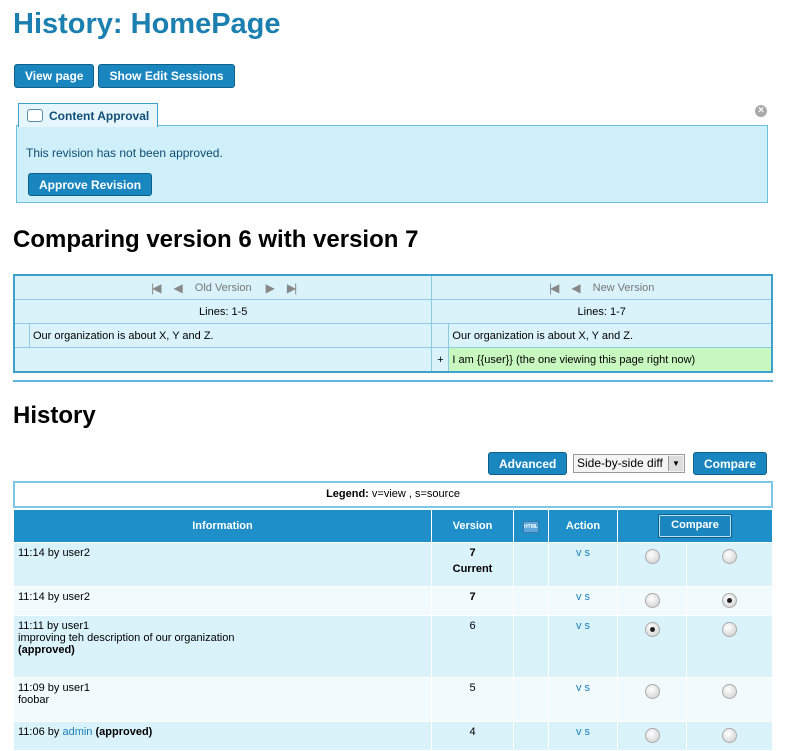 The height and width of the screenshot is (751, 785). I want to click on row-version: 6, so click(472, 646).